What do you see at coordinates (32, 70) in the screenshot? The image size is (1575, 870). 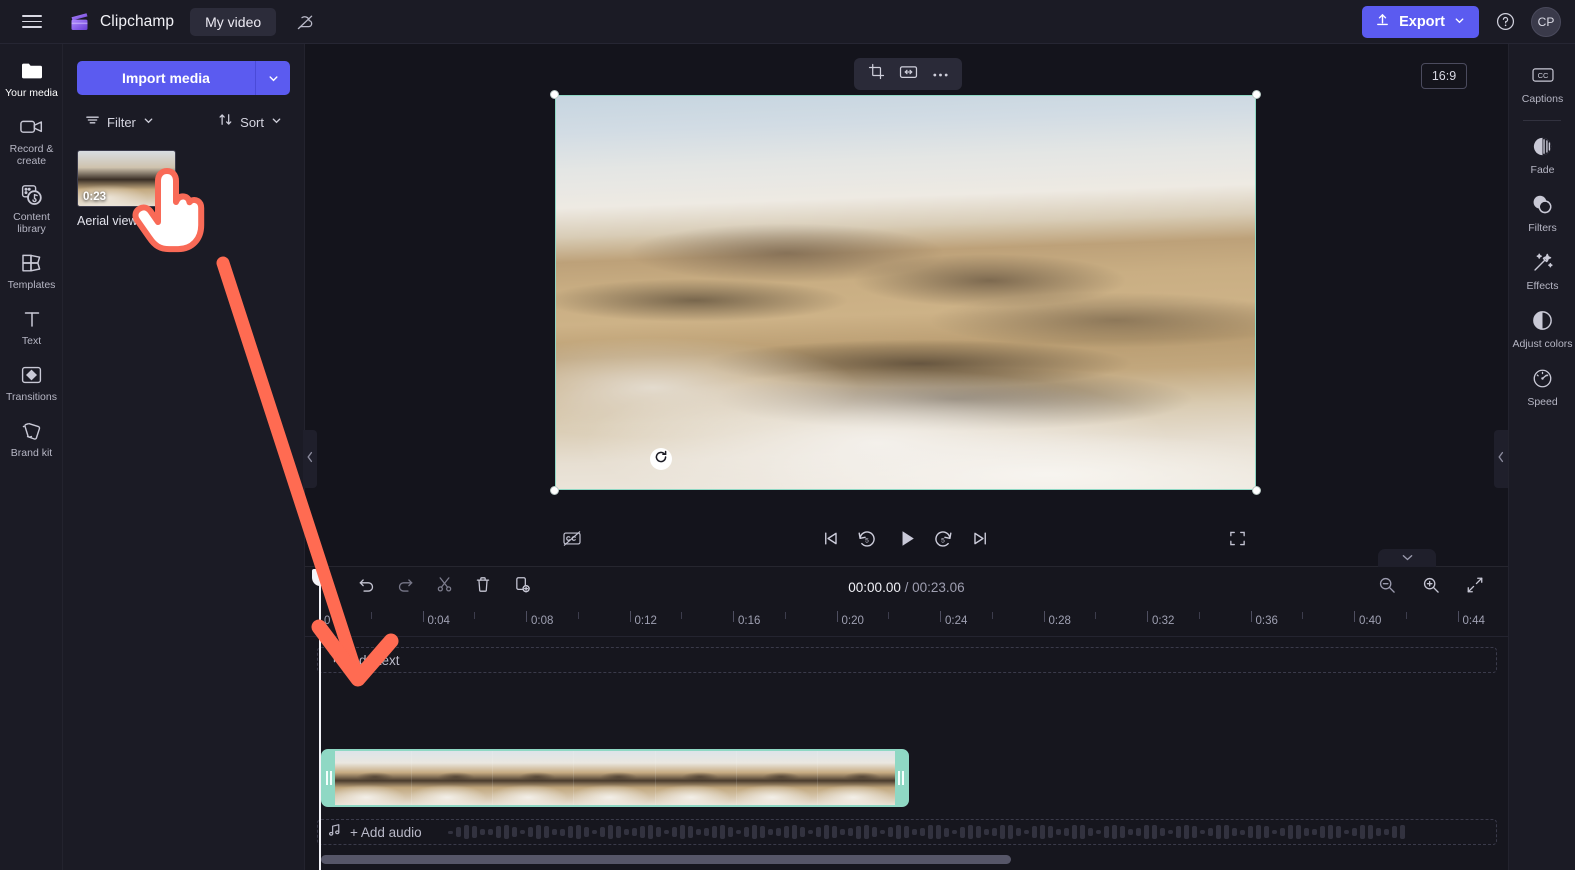 I see `folder-icon` at bounding box center [32, 70].